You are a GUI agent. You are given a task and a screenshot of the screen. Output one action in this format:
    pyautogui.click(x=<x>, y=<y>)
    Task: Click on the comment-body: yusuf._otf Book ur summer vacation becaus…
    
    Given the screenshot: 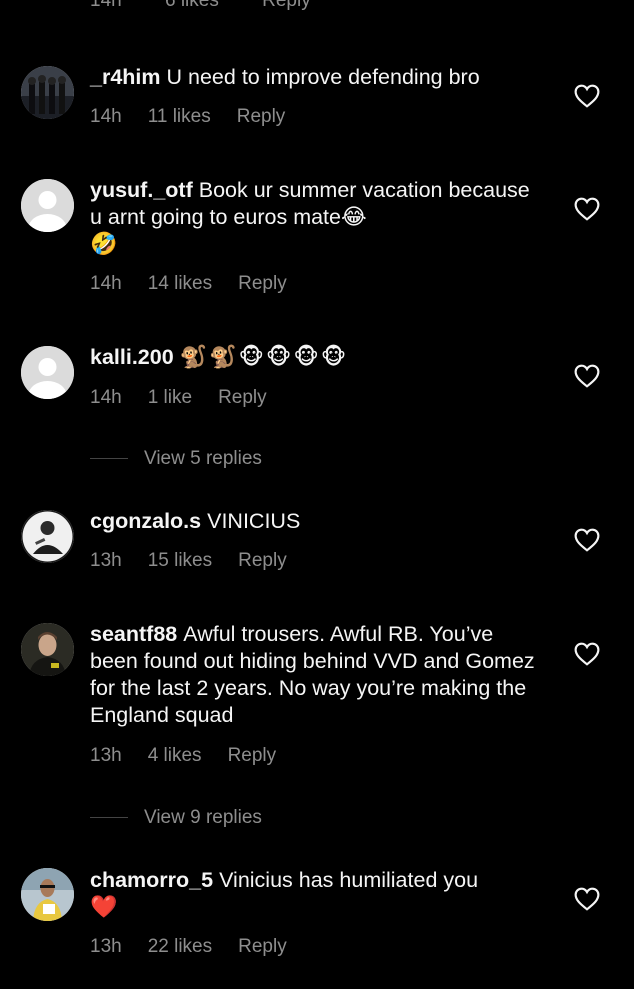 What is the action you would take?
    pyautogui.click(x=315, y=217)
    